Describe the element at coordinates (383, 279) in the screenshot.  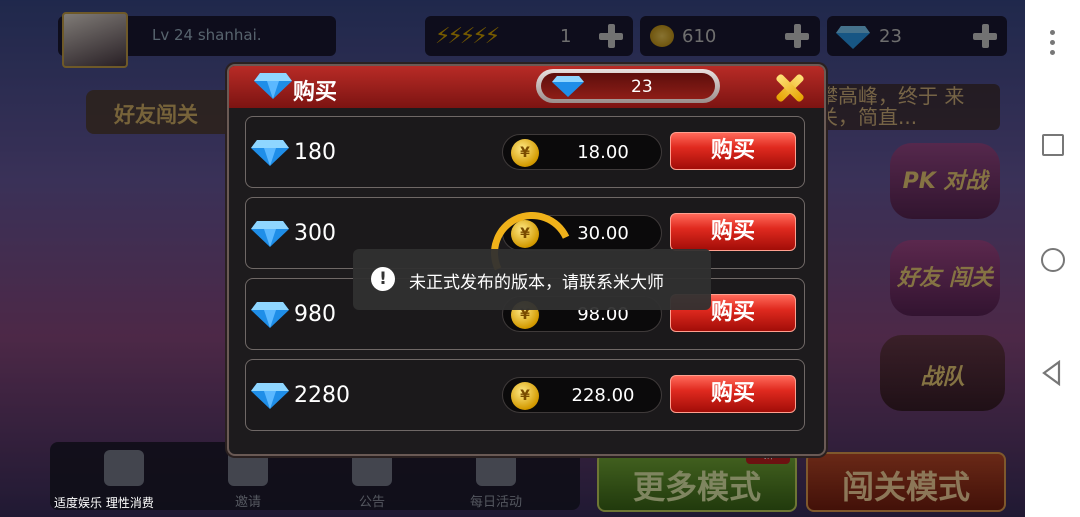
I see `info-icon: !` at that location.